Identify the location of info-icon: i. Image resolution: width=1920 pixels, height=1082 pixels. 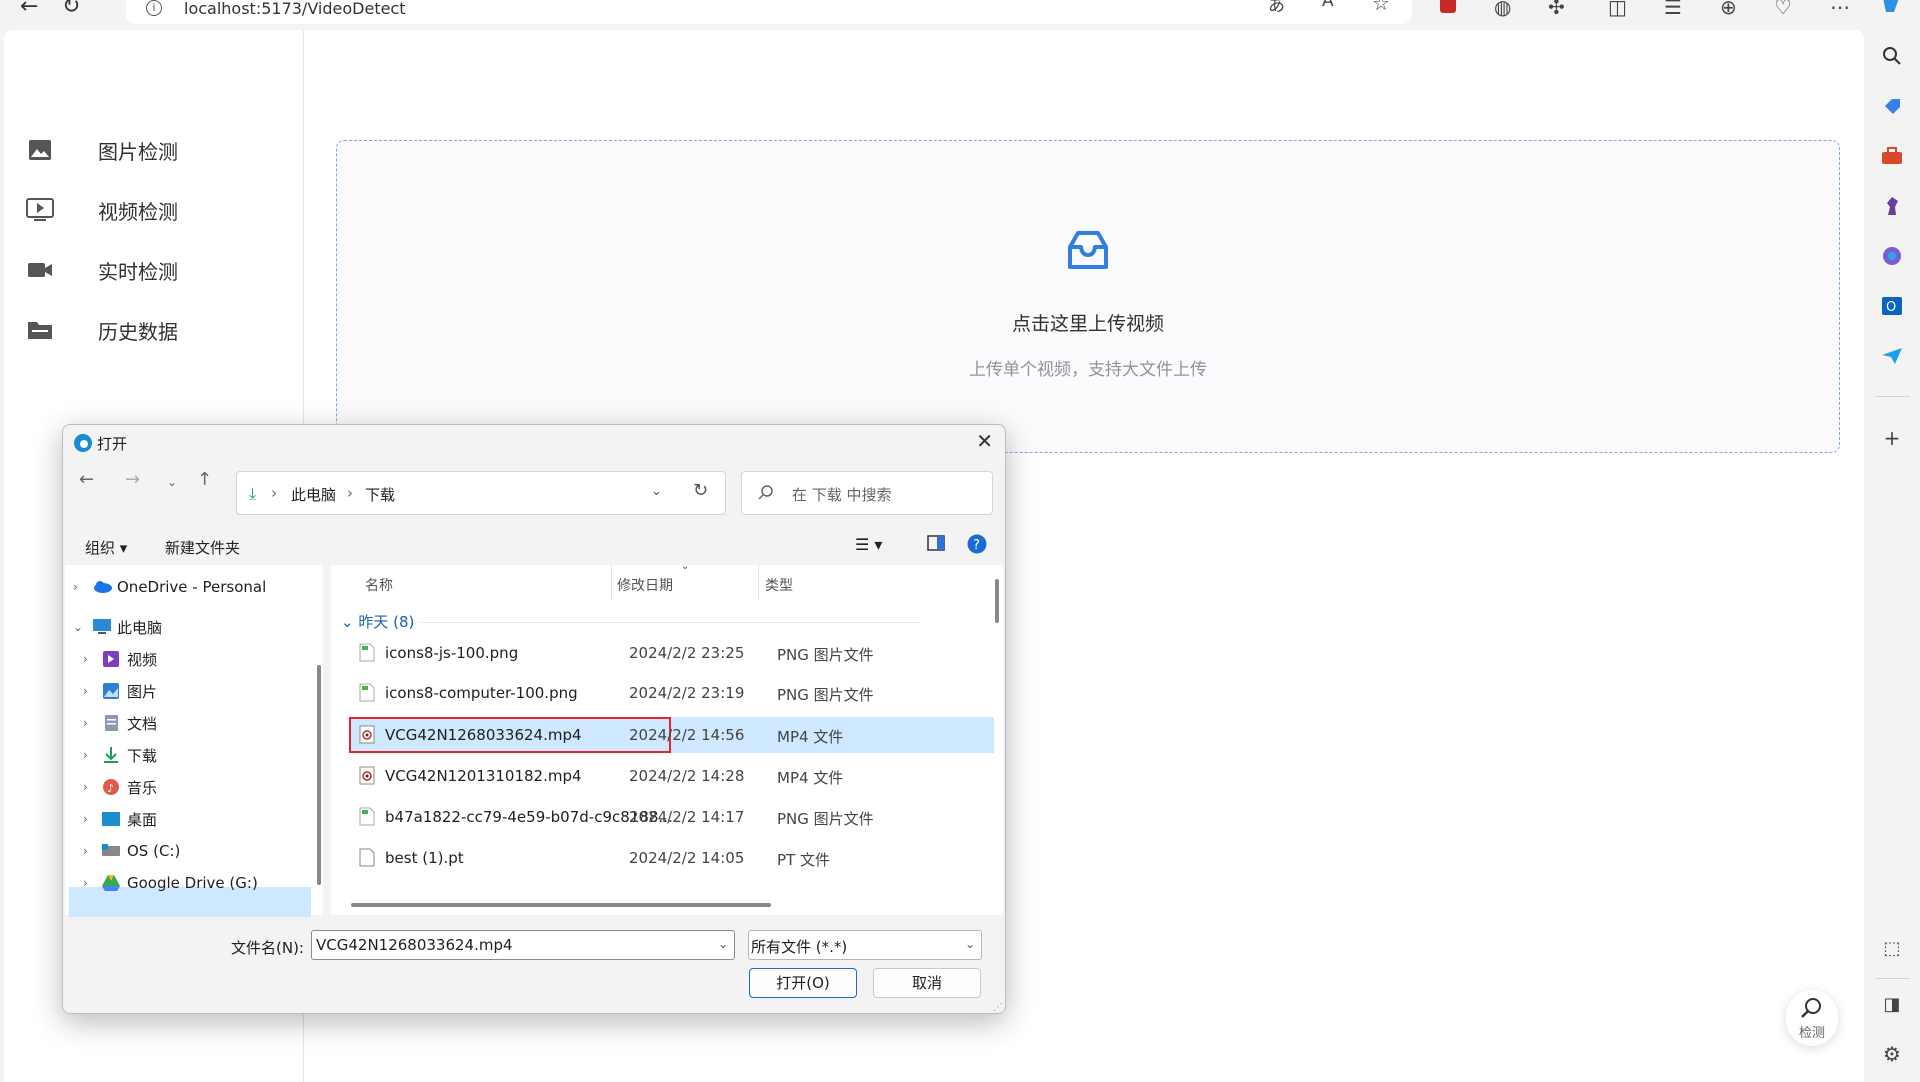
(154, 8).